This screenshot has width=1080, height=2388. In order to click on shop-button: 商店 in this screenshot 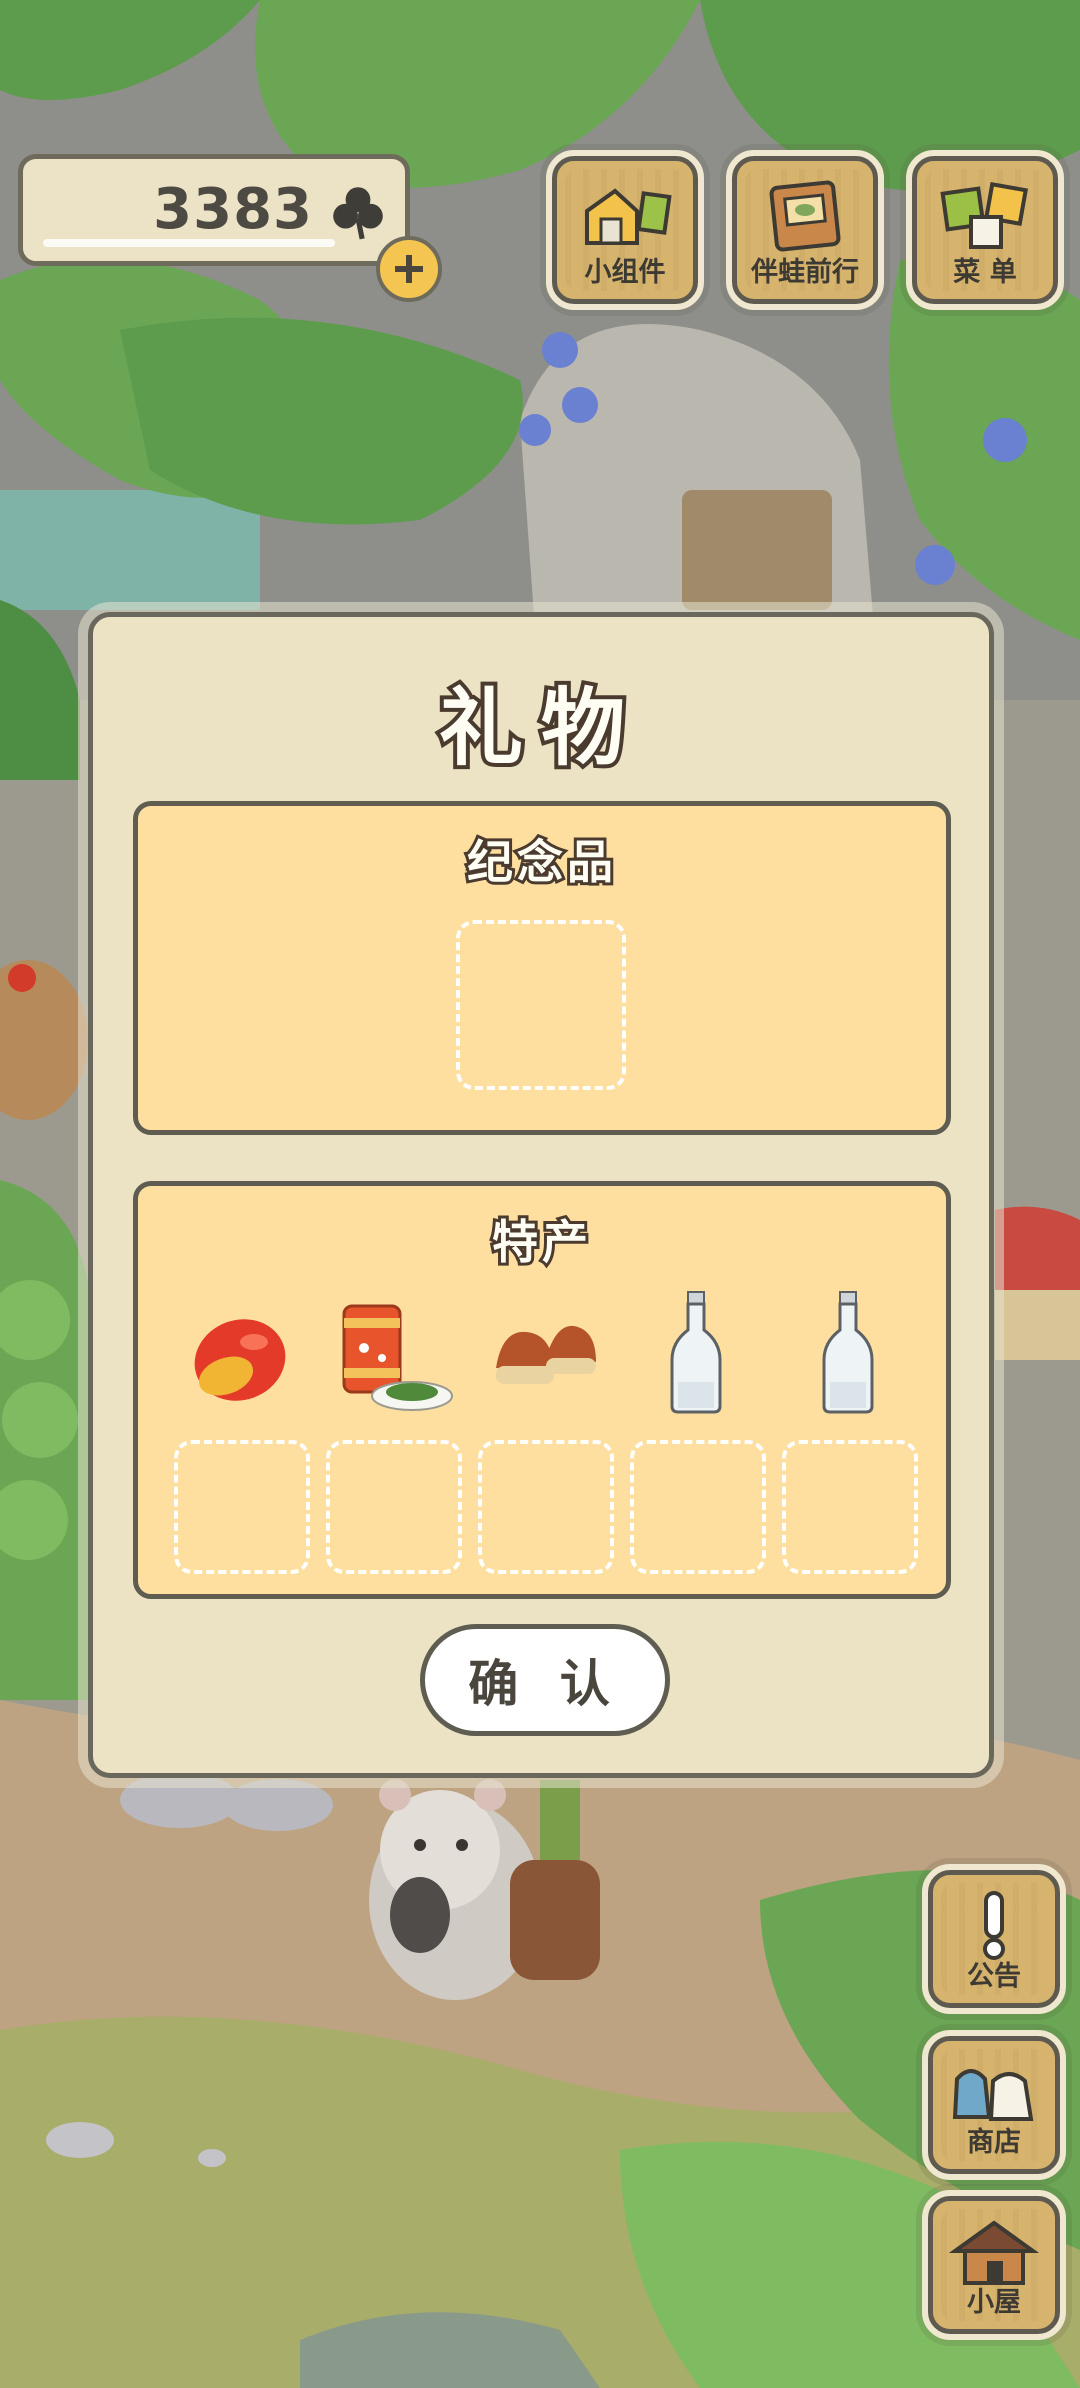, I will do `click(994, 2105)`.